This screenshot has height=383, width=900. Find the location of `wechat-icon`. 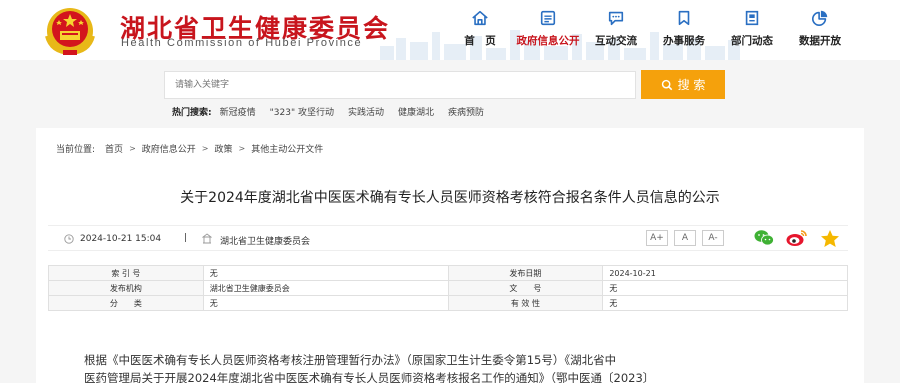

wechat-icon is located at coordinates (764, 238).